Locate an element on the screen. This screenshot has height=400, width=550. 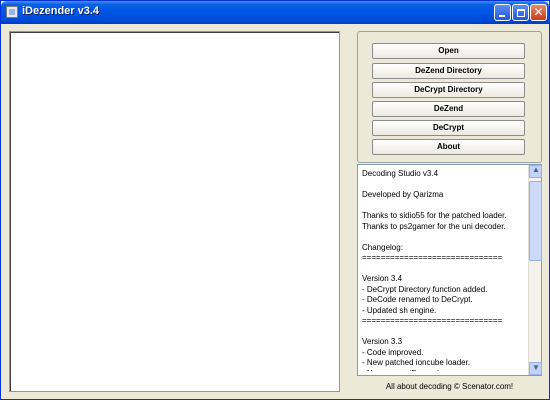
close-button: ✕ is located at coordinates (538, 12).